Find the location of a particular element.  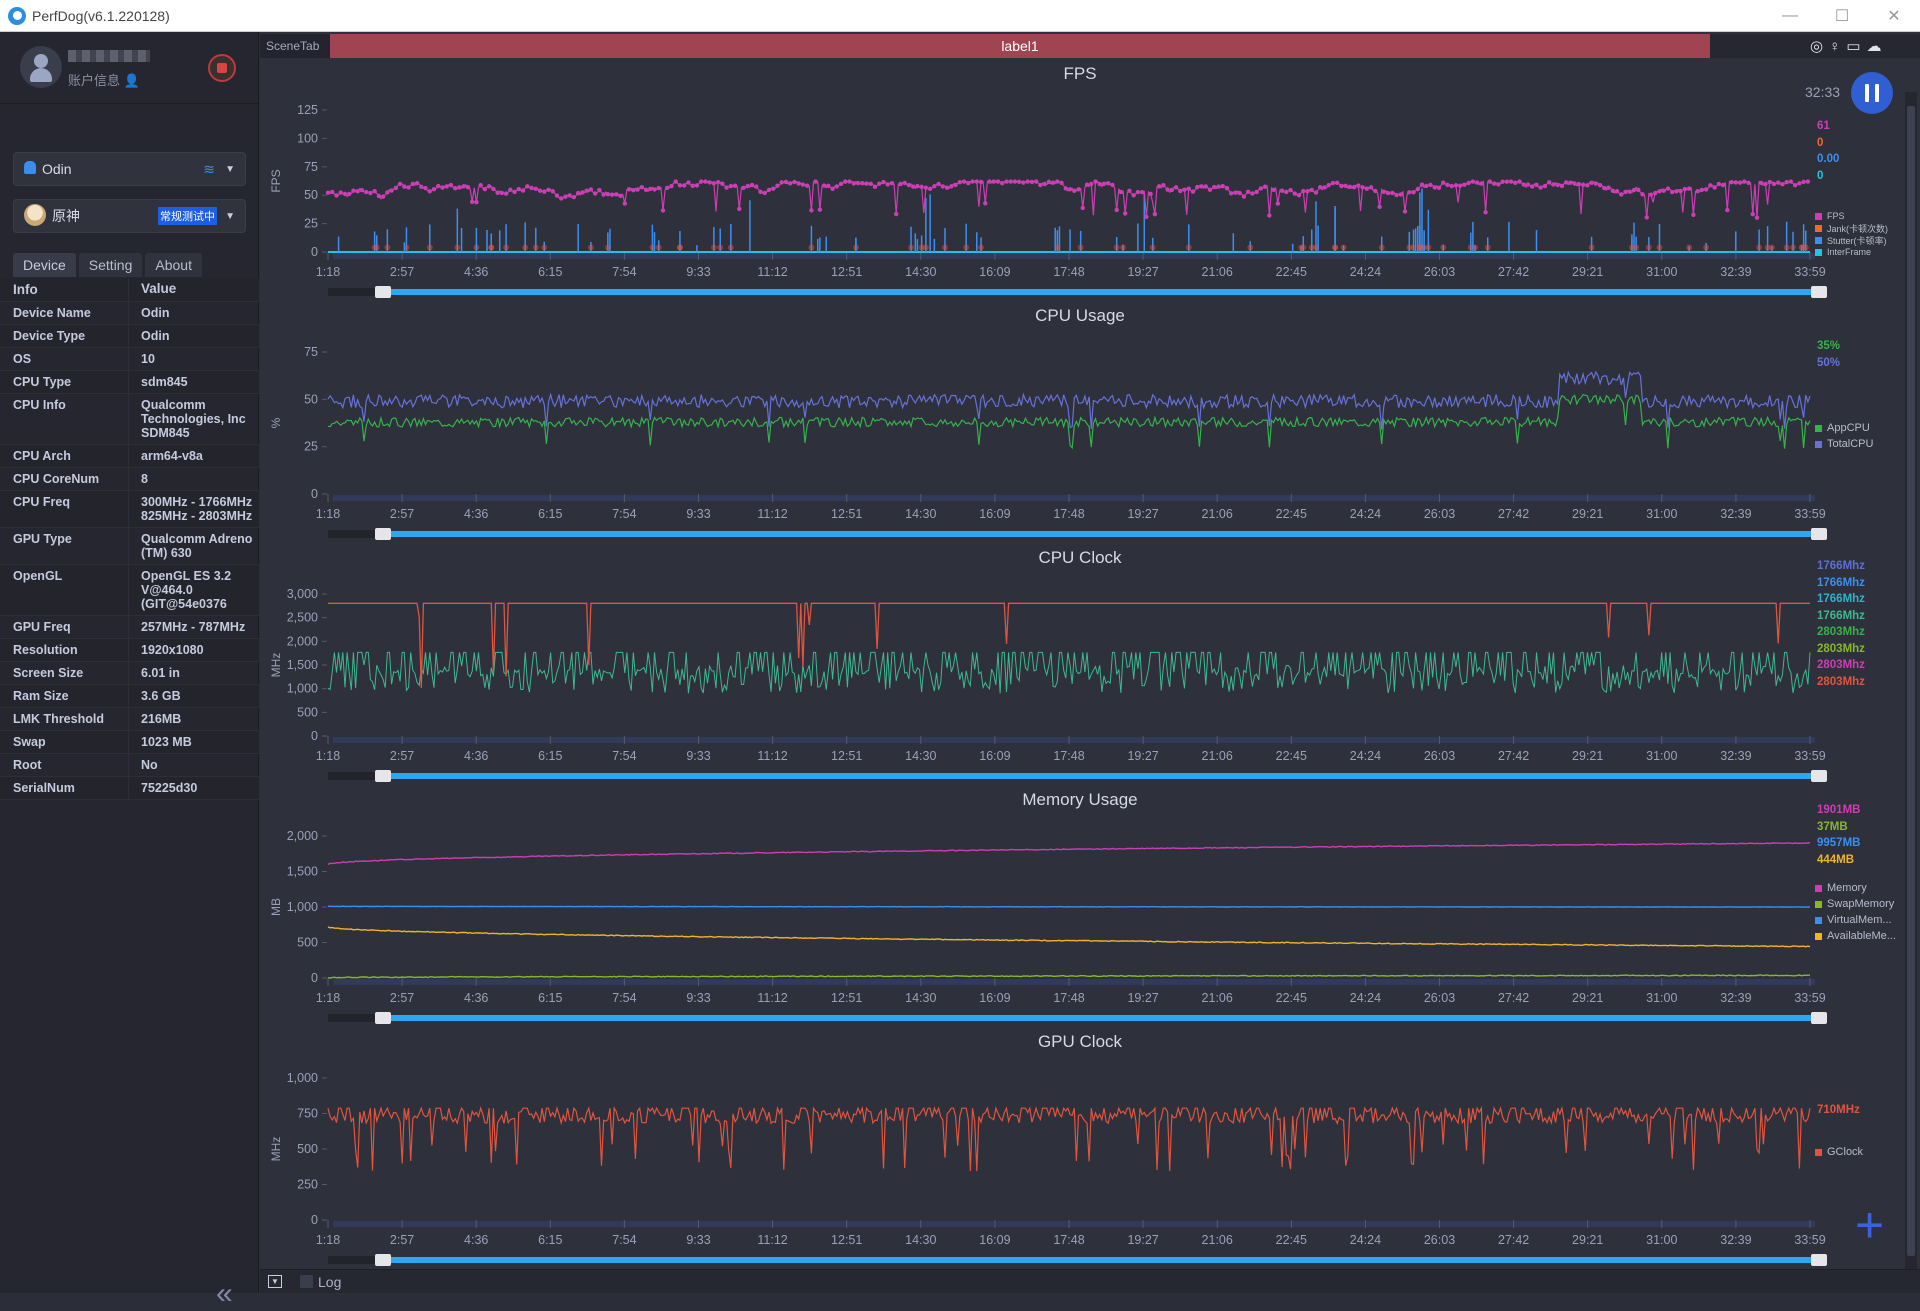

x-tick-label: 24:24 is located at coordinates (1365, 514).